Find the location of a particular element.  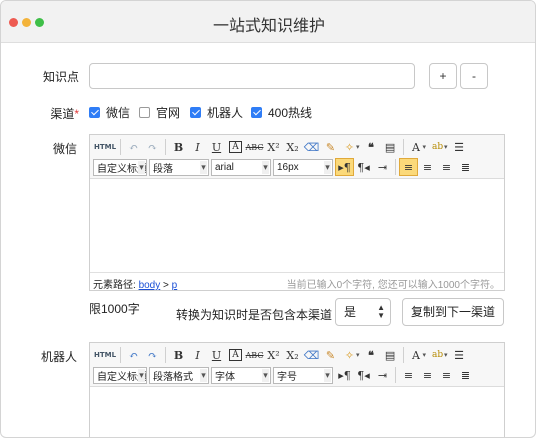

channel-checkbox-hotline: 400热线 is located at coordinates (281, 112).